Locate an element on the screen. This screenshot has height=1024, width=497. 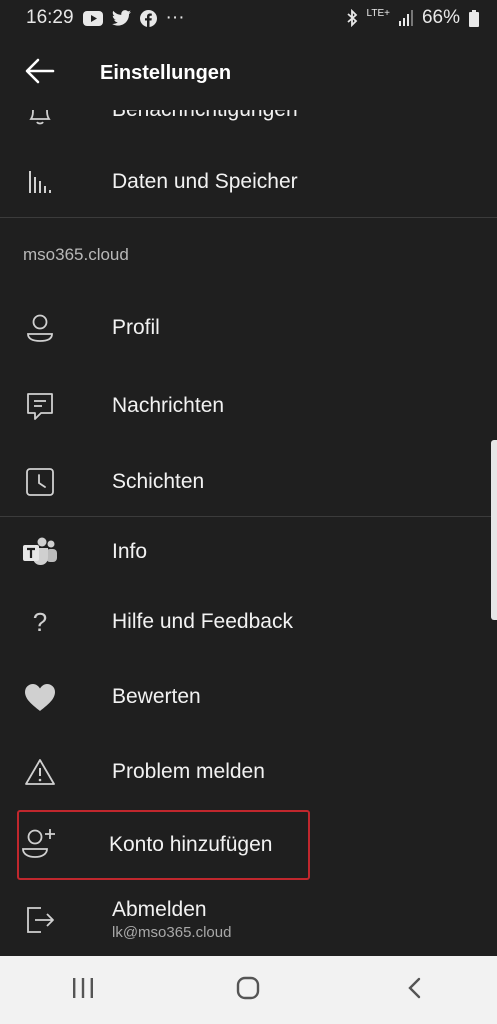
settings-item-notifications: Benachrichtigungen is located at coordinates (248, 126).